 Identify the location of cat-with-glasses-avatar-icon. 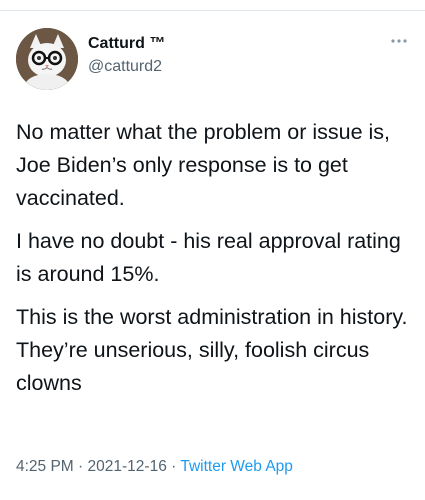
(47, 59).